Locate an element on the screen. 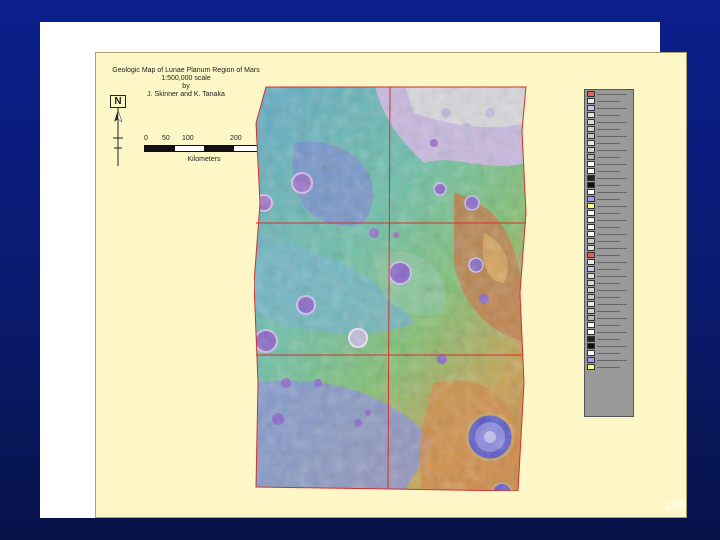 The image size is (720, 540). map-legend is located at coordinates (609, 253).